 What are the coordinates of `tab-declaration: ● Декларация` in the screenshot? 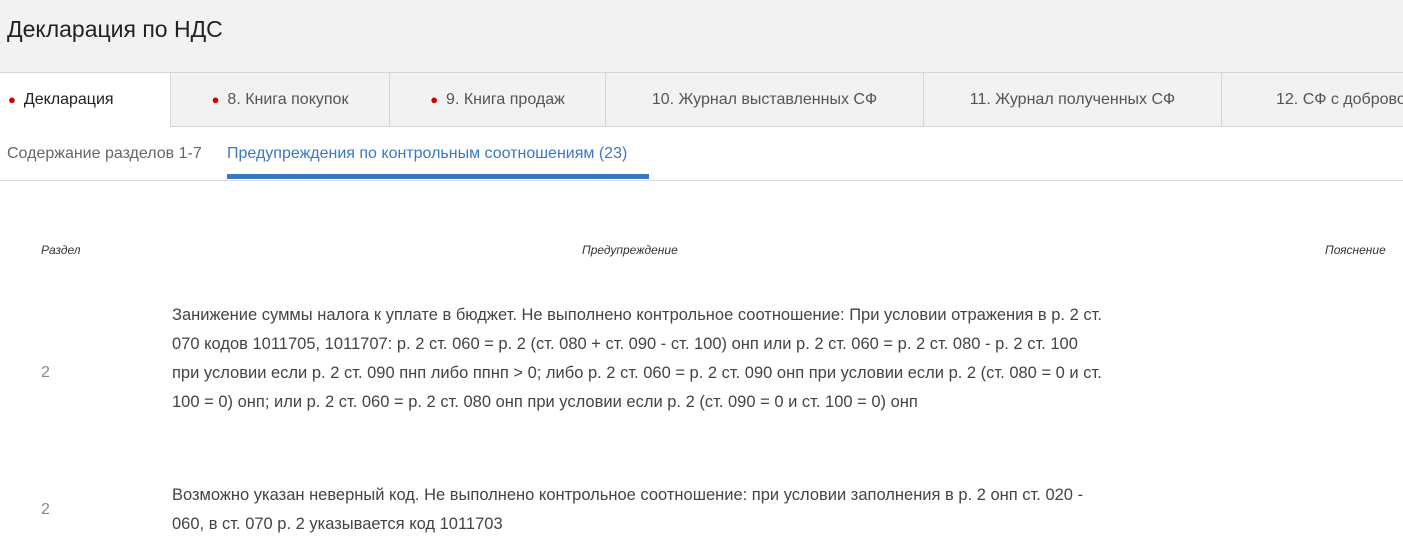 It's located at (85, 99).